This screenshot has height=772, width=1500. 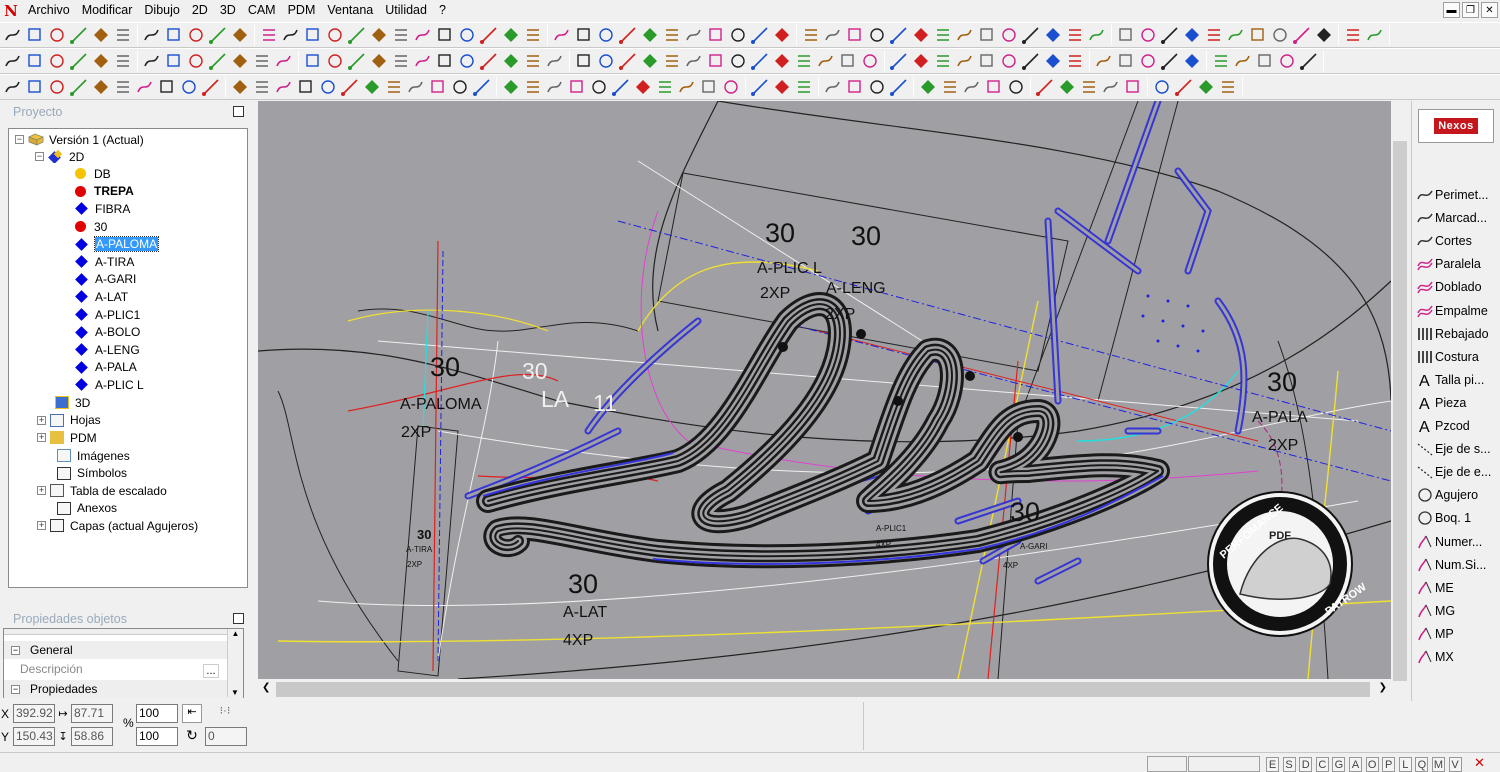 What do you see at coordinates (824, 689) in the screenshot?
I see `canvas-horizontal-scrollbar: ❮ ❯` at bounding box center [824, 689].